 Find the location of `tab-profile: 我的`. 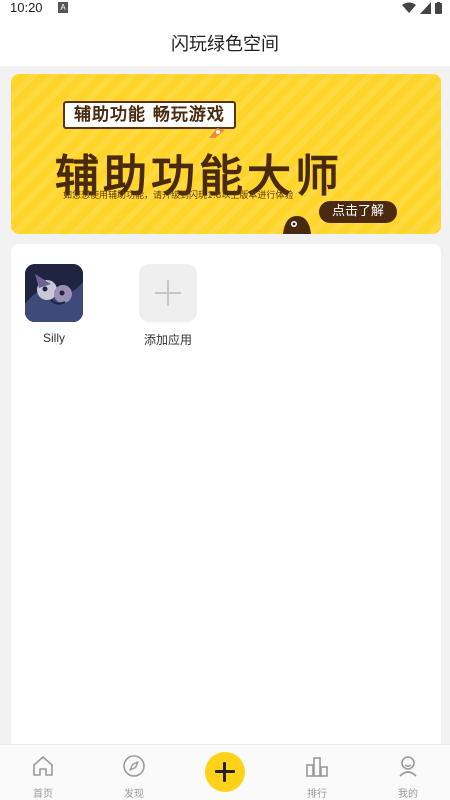

tab-profile: 我的 is located at coordinates (408, 776).